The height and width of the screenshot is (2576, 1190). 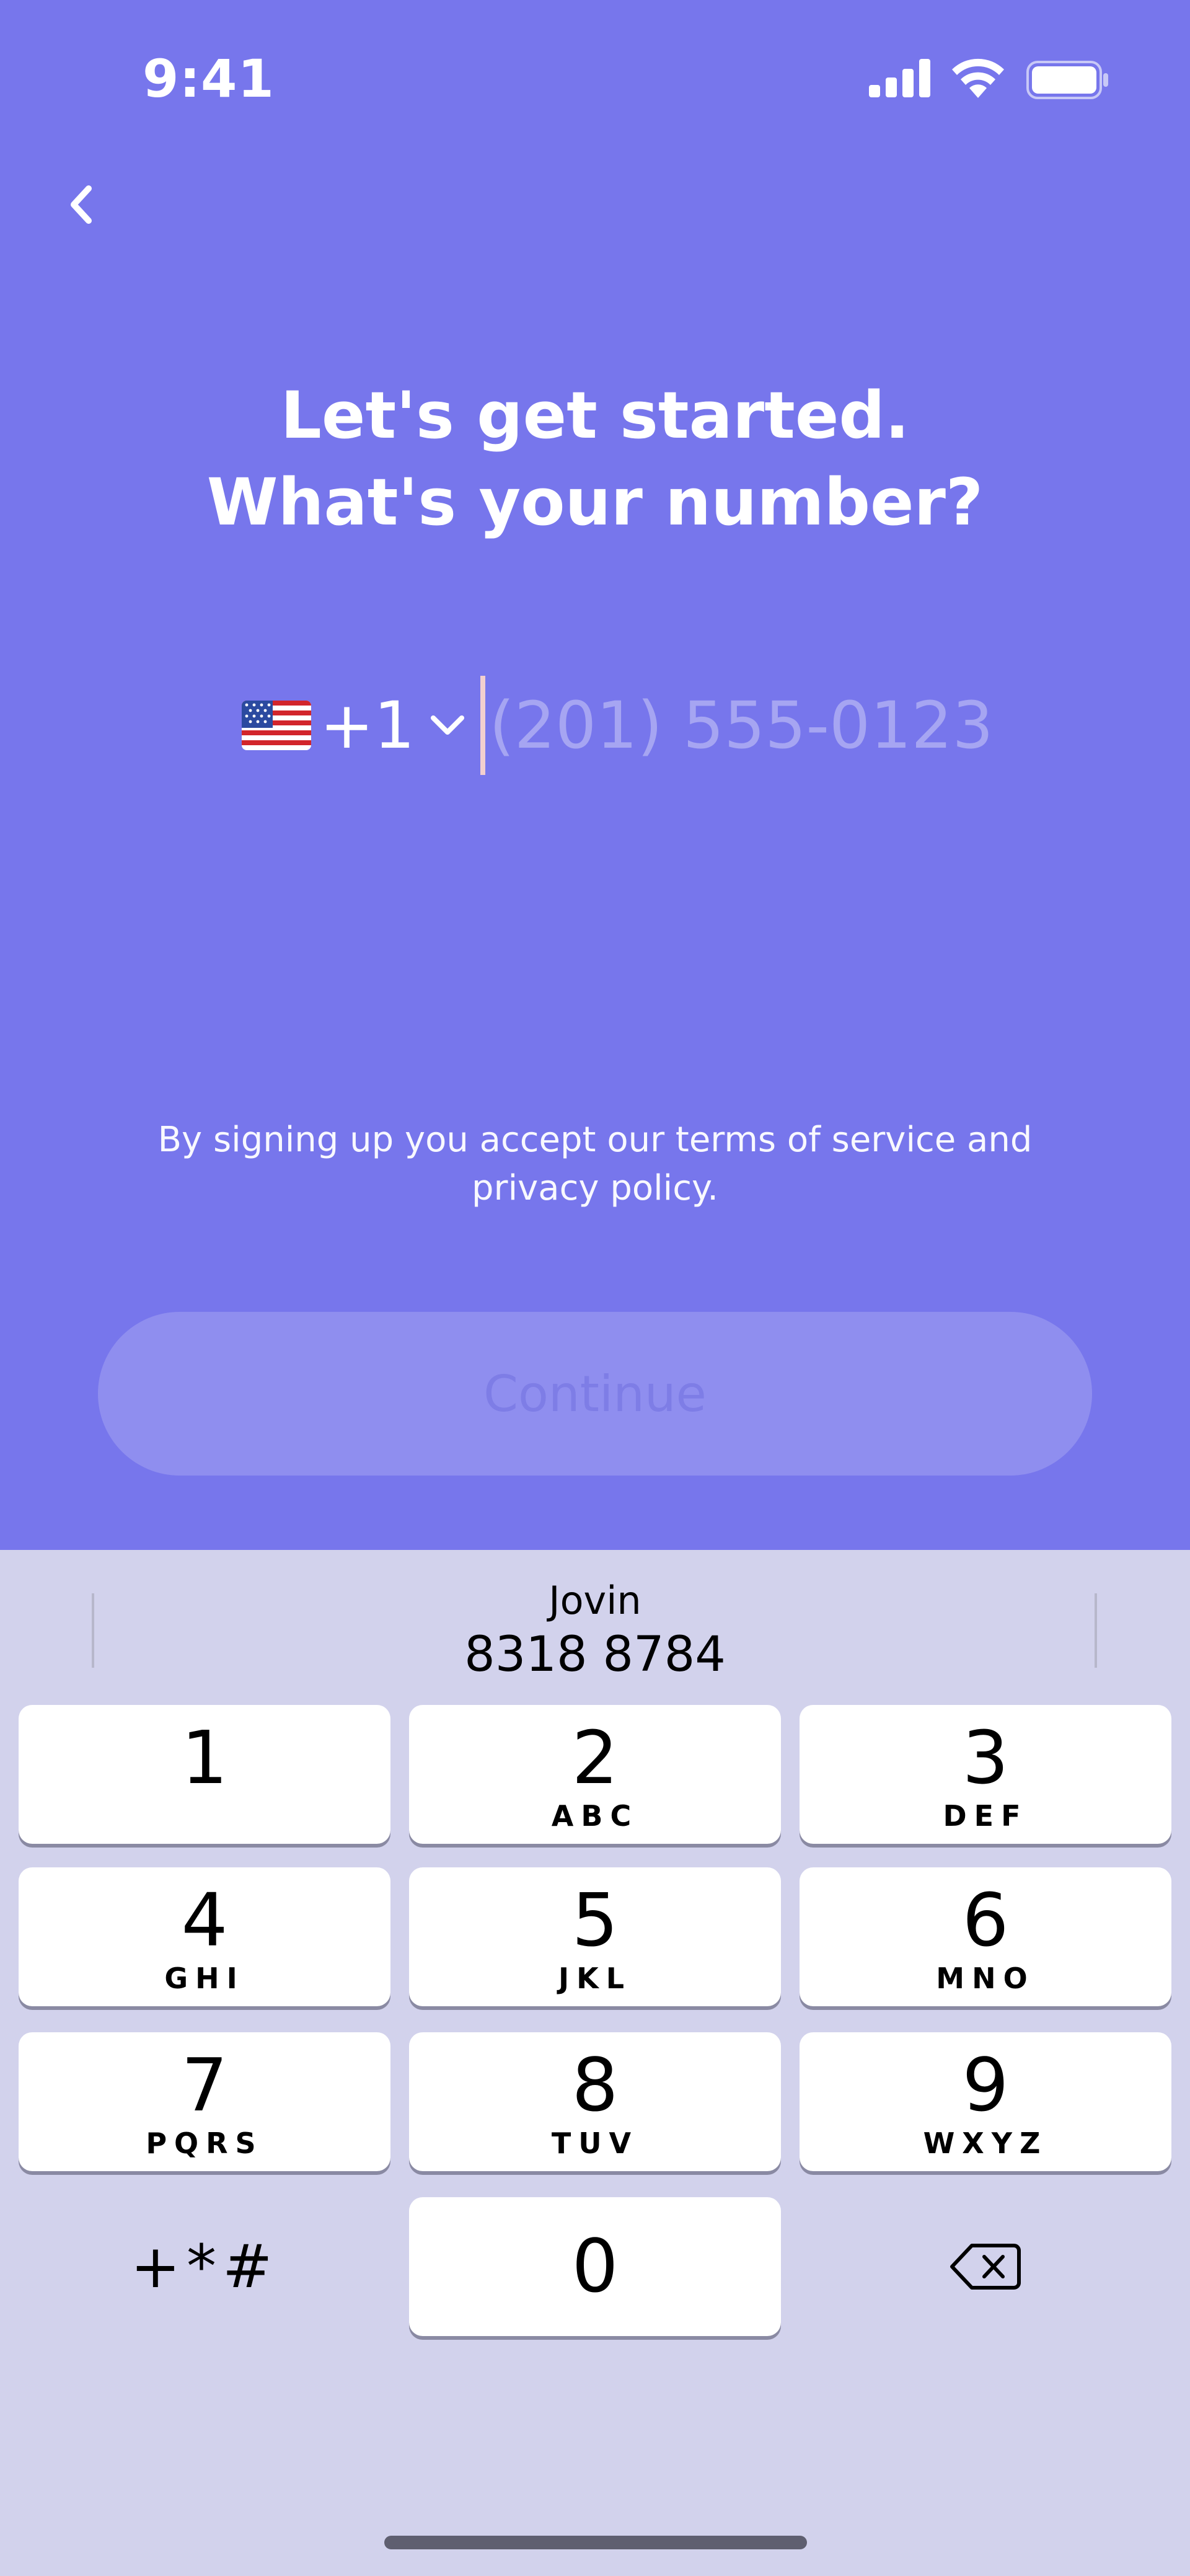 I want to click on symbols-key: +*#, so click(x=204, y=2266).